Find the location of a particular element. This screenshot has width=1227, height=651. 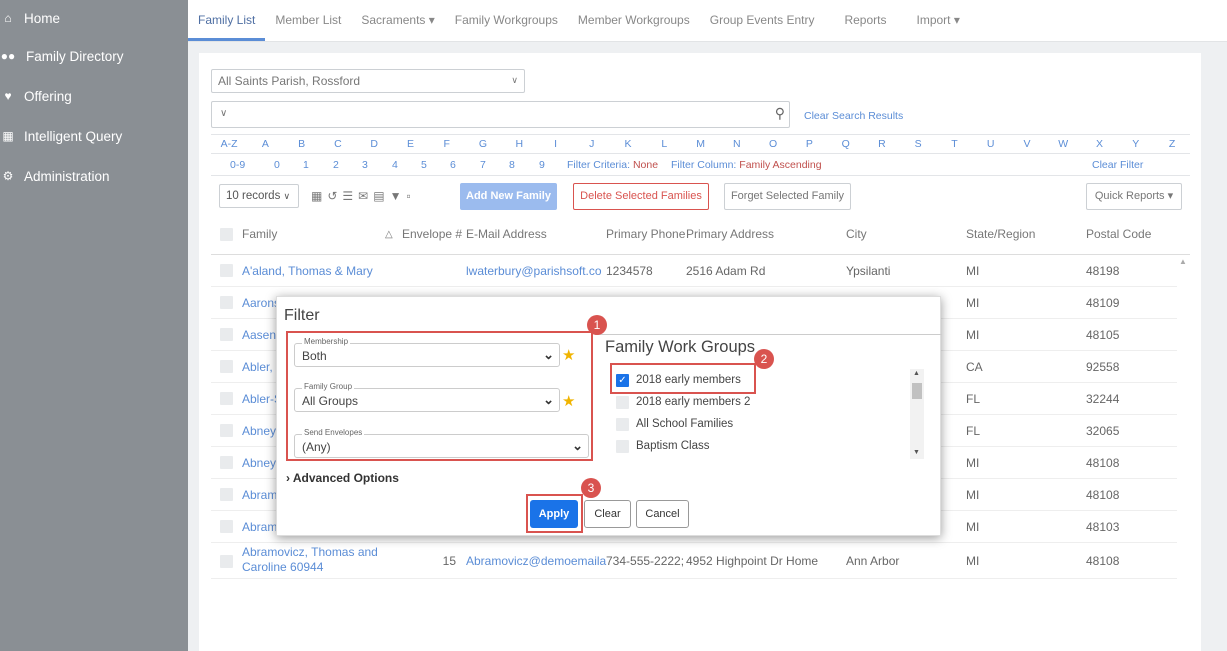

number-filter: 0-9 is located at coordinates (237, 165).